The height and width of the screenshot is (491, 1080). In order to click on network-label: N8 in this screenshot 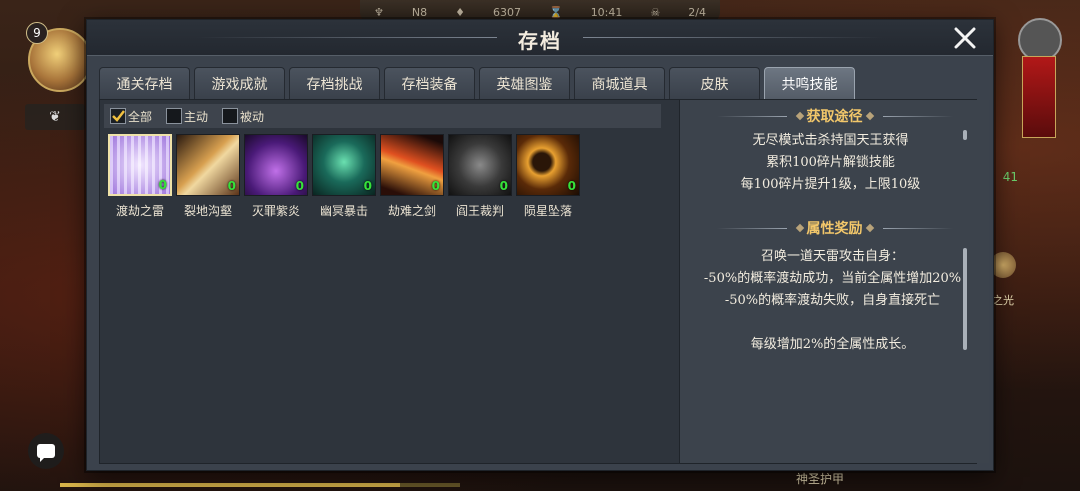, I will do `click(419, 12)`.